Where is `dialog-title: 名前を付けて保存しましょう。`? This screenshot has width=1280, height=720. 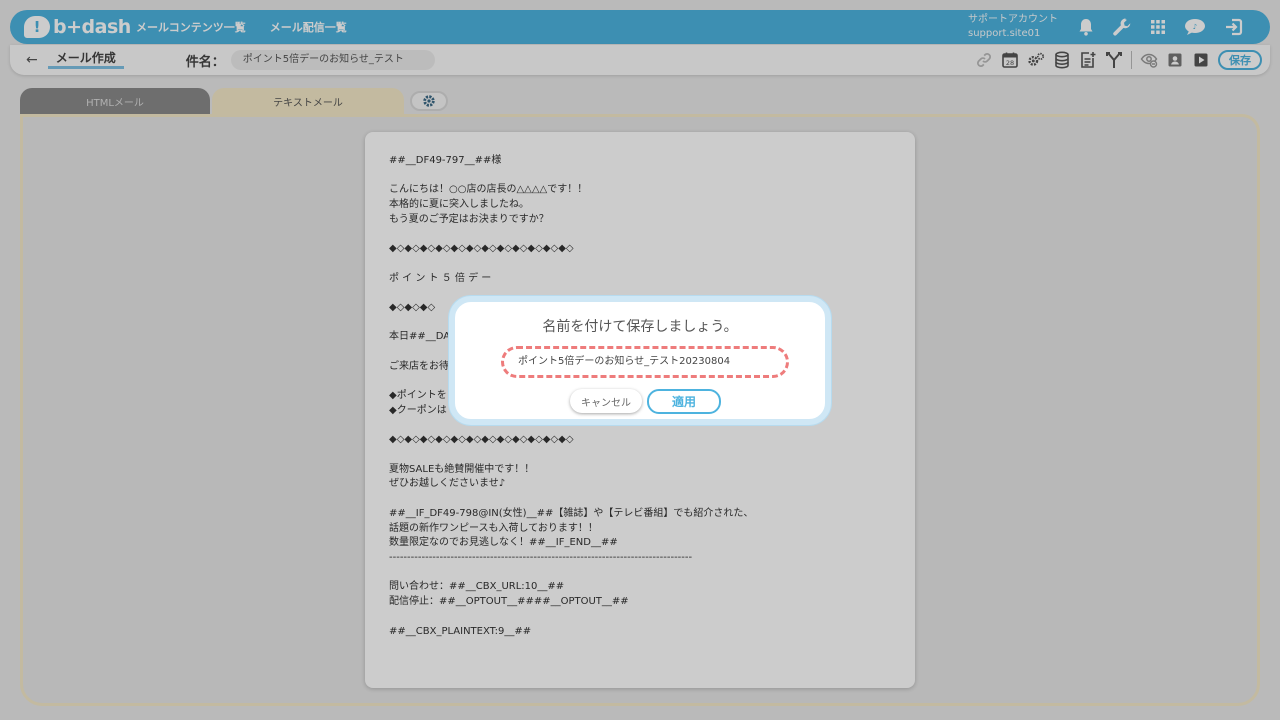
dialog-title: 名前を付けて保存しましょう。 is located at coordinates (640, 327).